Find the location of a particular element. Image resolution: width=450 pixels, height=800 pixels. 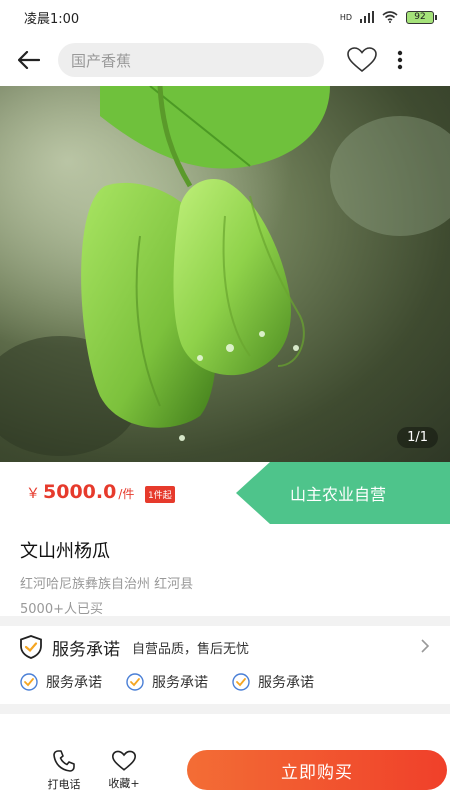

product-origin: 红河哈尼族彝族自治州 红河县 is located at coordinates (107, 584).